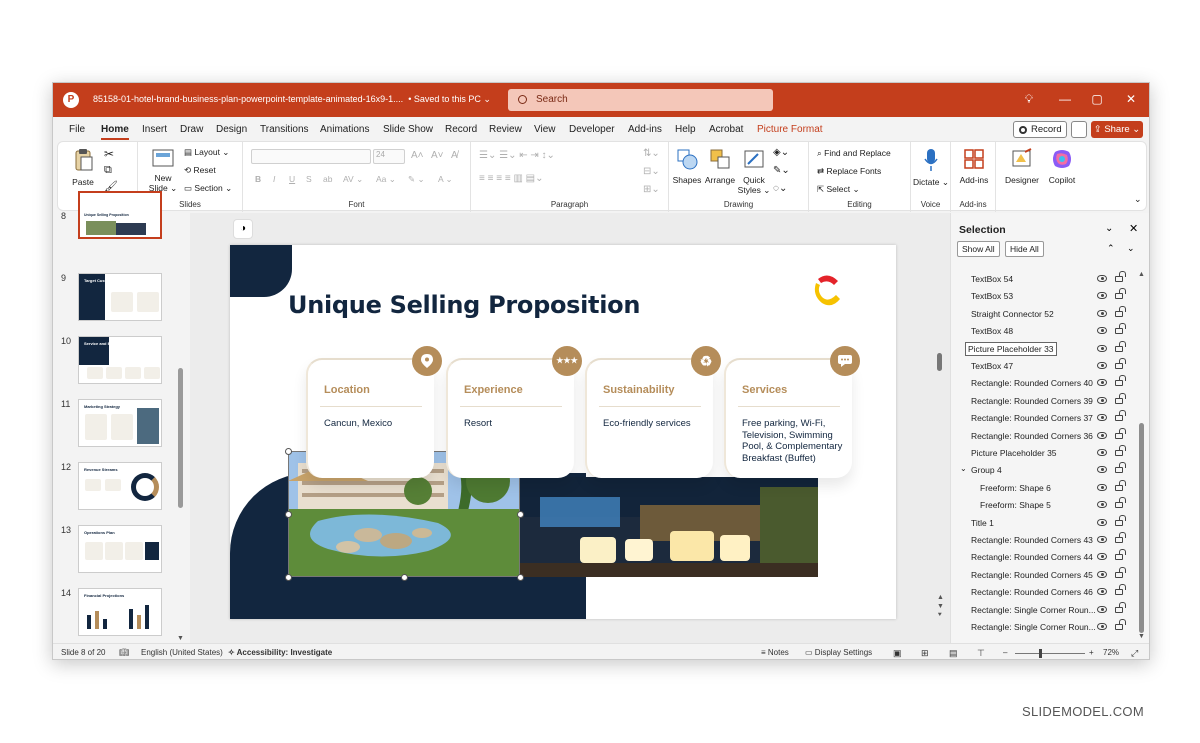  What do you see at coordinates (1046, 452) in the screenshot?
I see `selection-item: Picture Placeholder 35` at bounding box center [1046, 452].